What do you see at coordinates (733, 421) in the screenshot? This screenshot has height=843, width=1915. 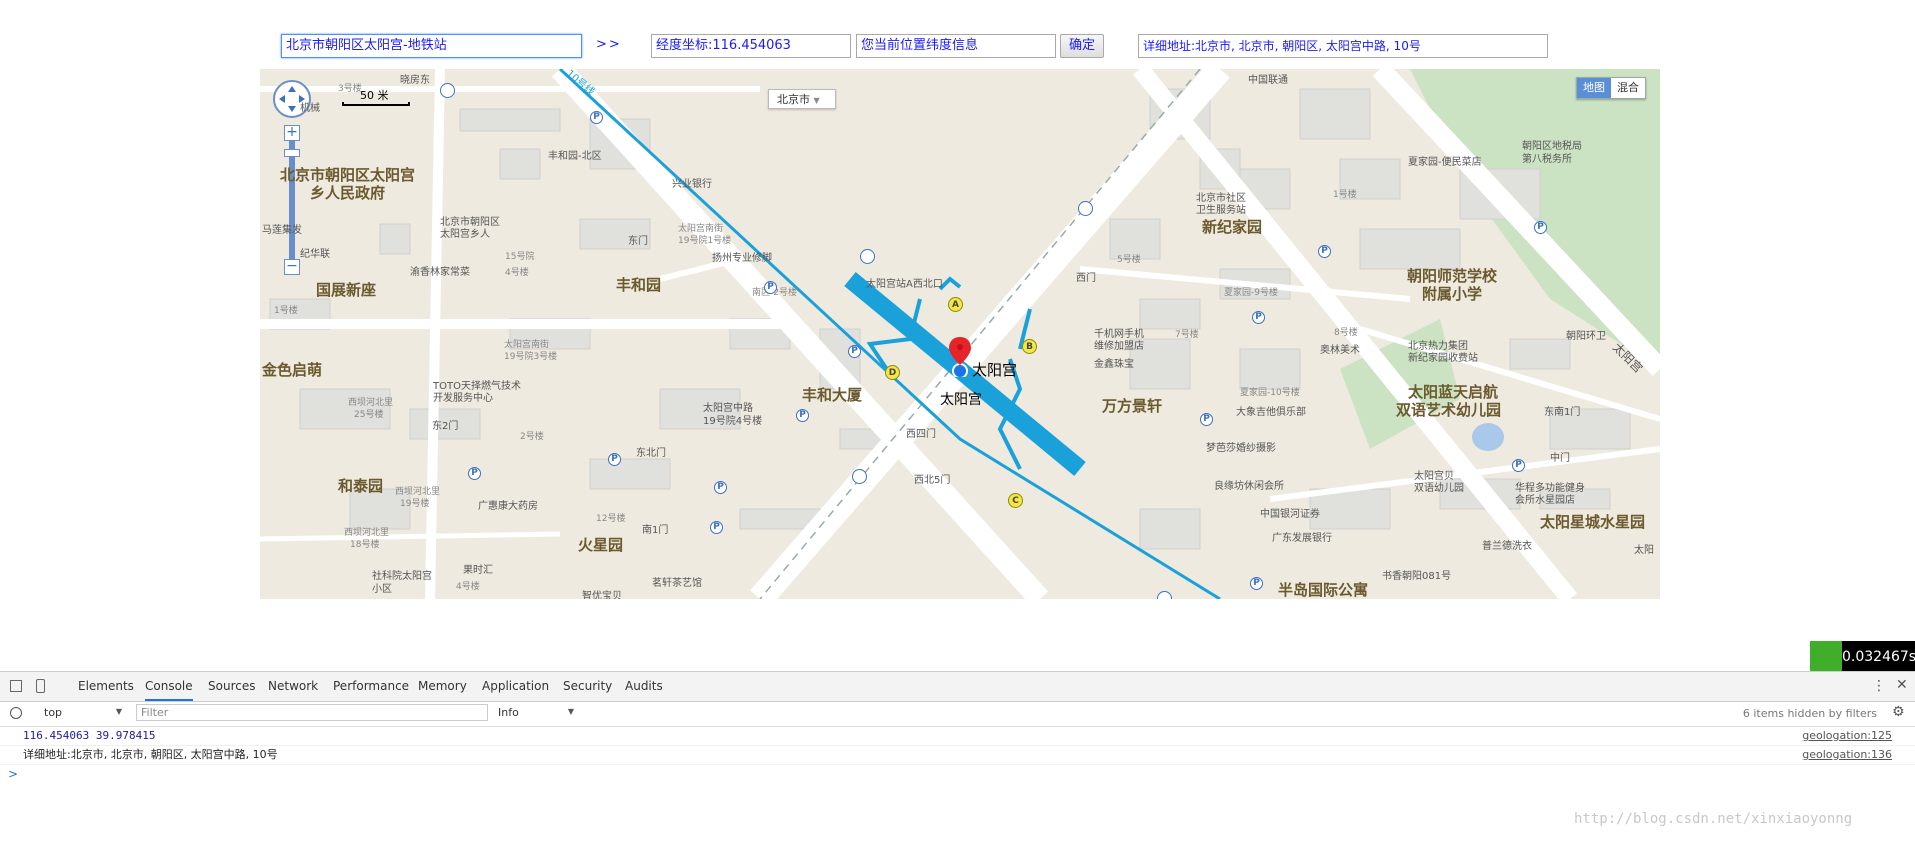 I see `poi-label: 19号院4号楼` at bounding box center [733, 421].